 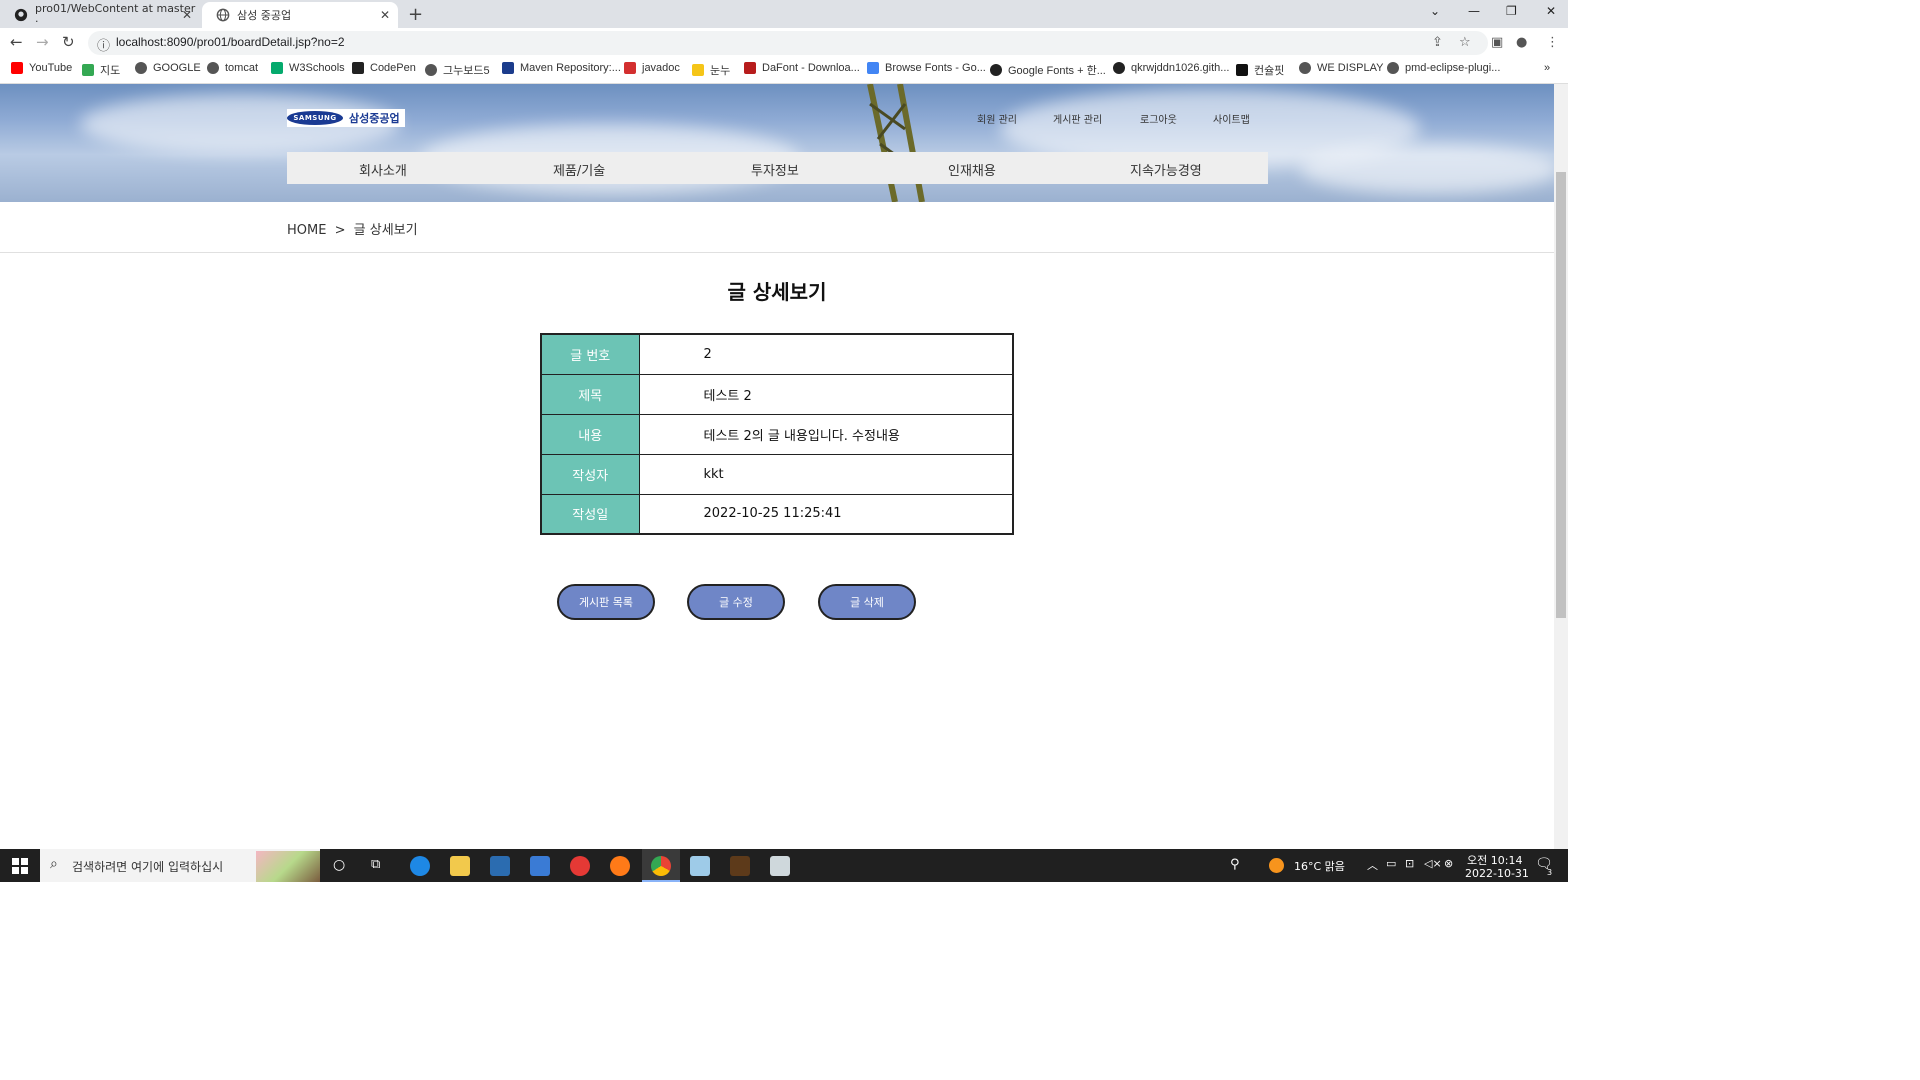 What do you see at coordinates (1341, 68) in the screenshot?
I see `bookmark-we-display: WE DISPLAY` at bounding box center [1341, 68].